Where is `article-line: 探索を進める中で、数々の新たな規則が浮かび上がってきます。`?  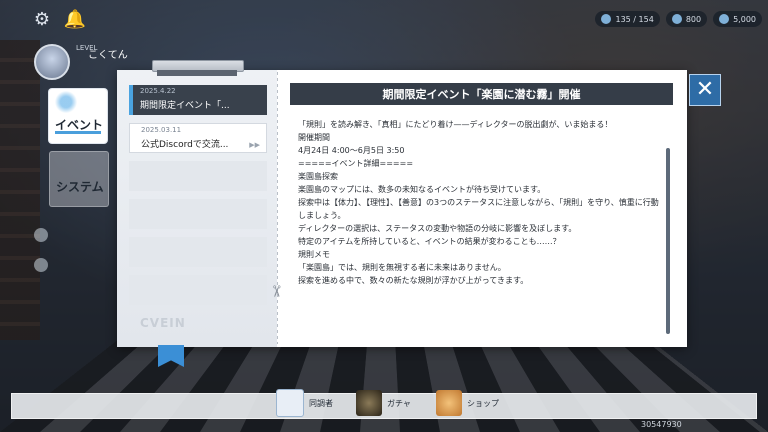 article-line: 探索を進める中で、数々の新たな規則が浮かび上がってきます。 is located at coordinates (413, 280).